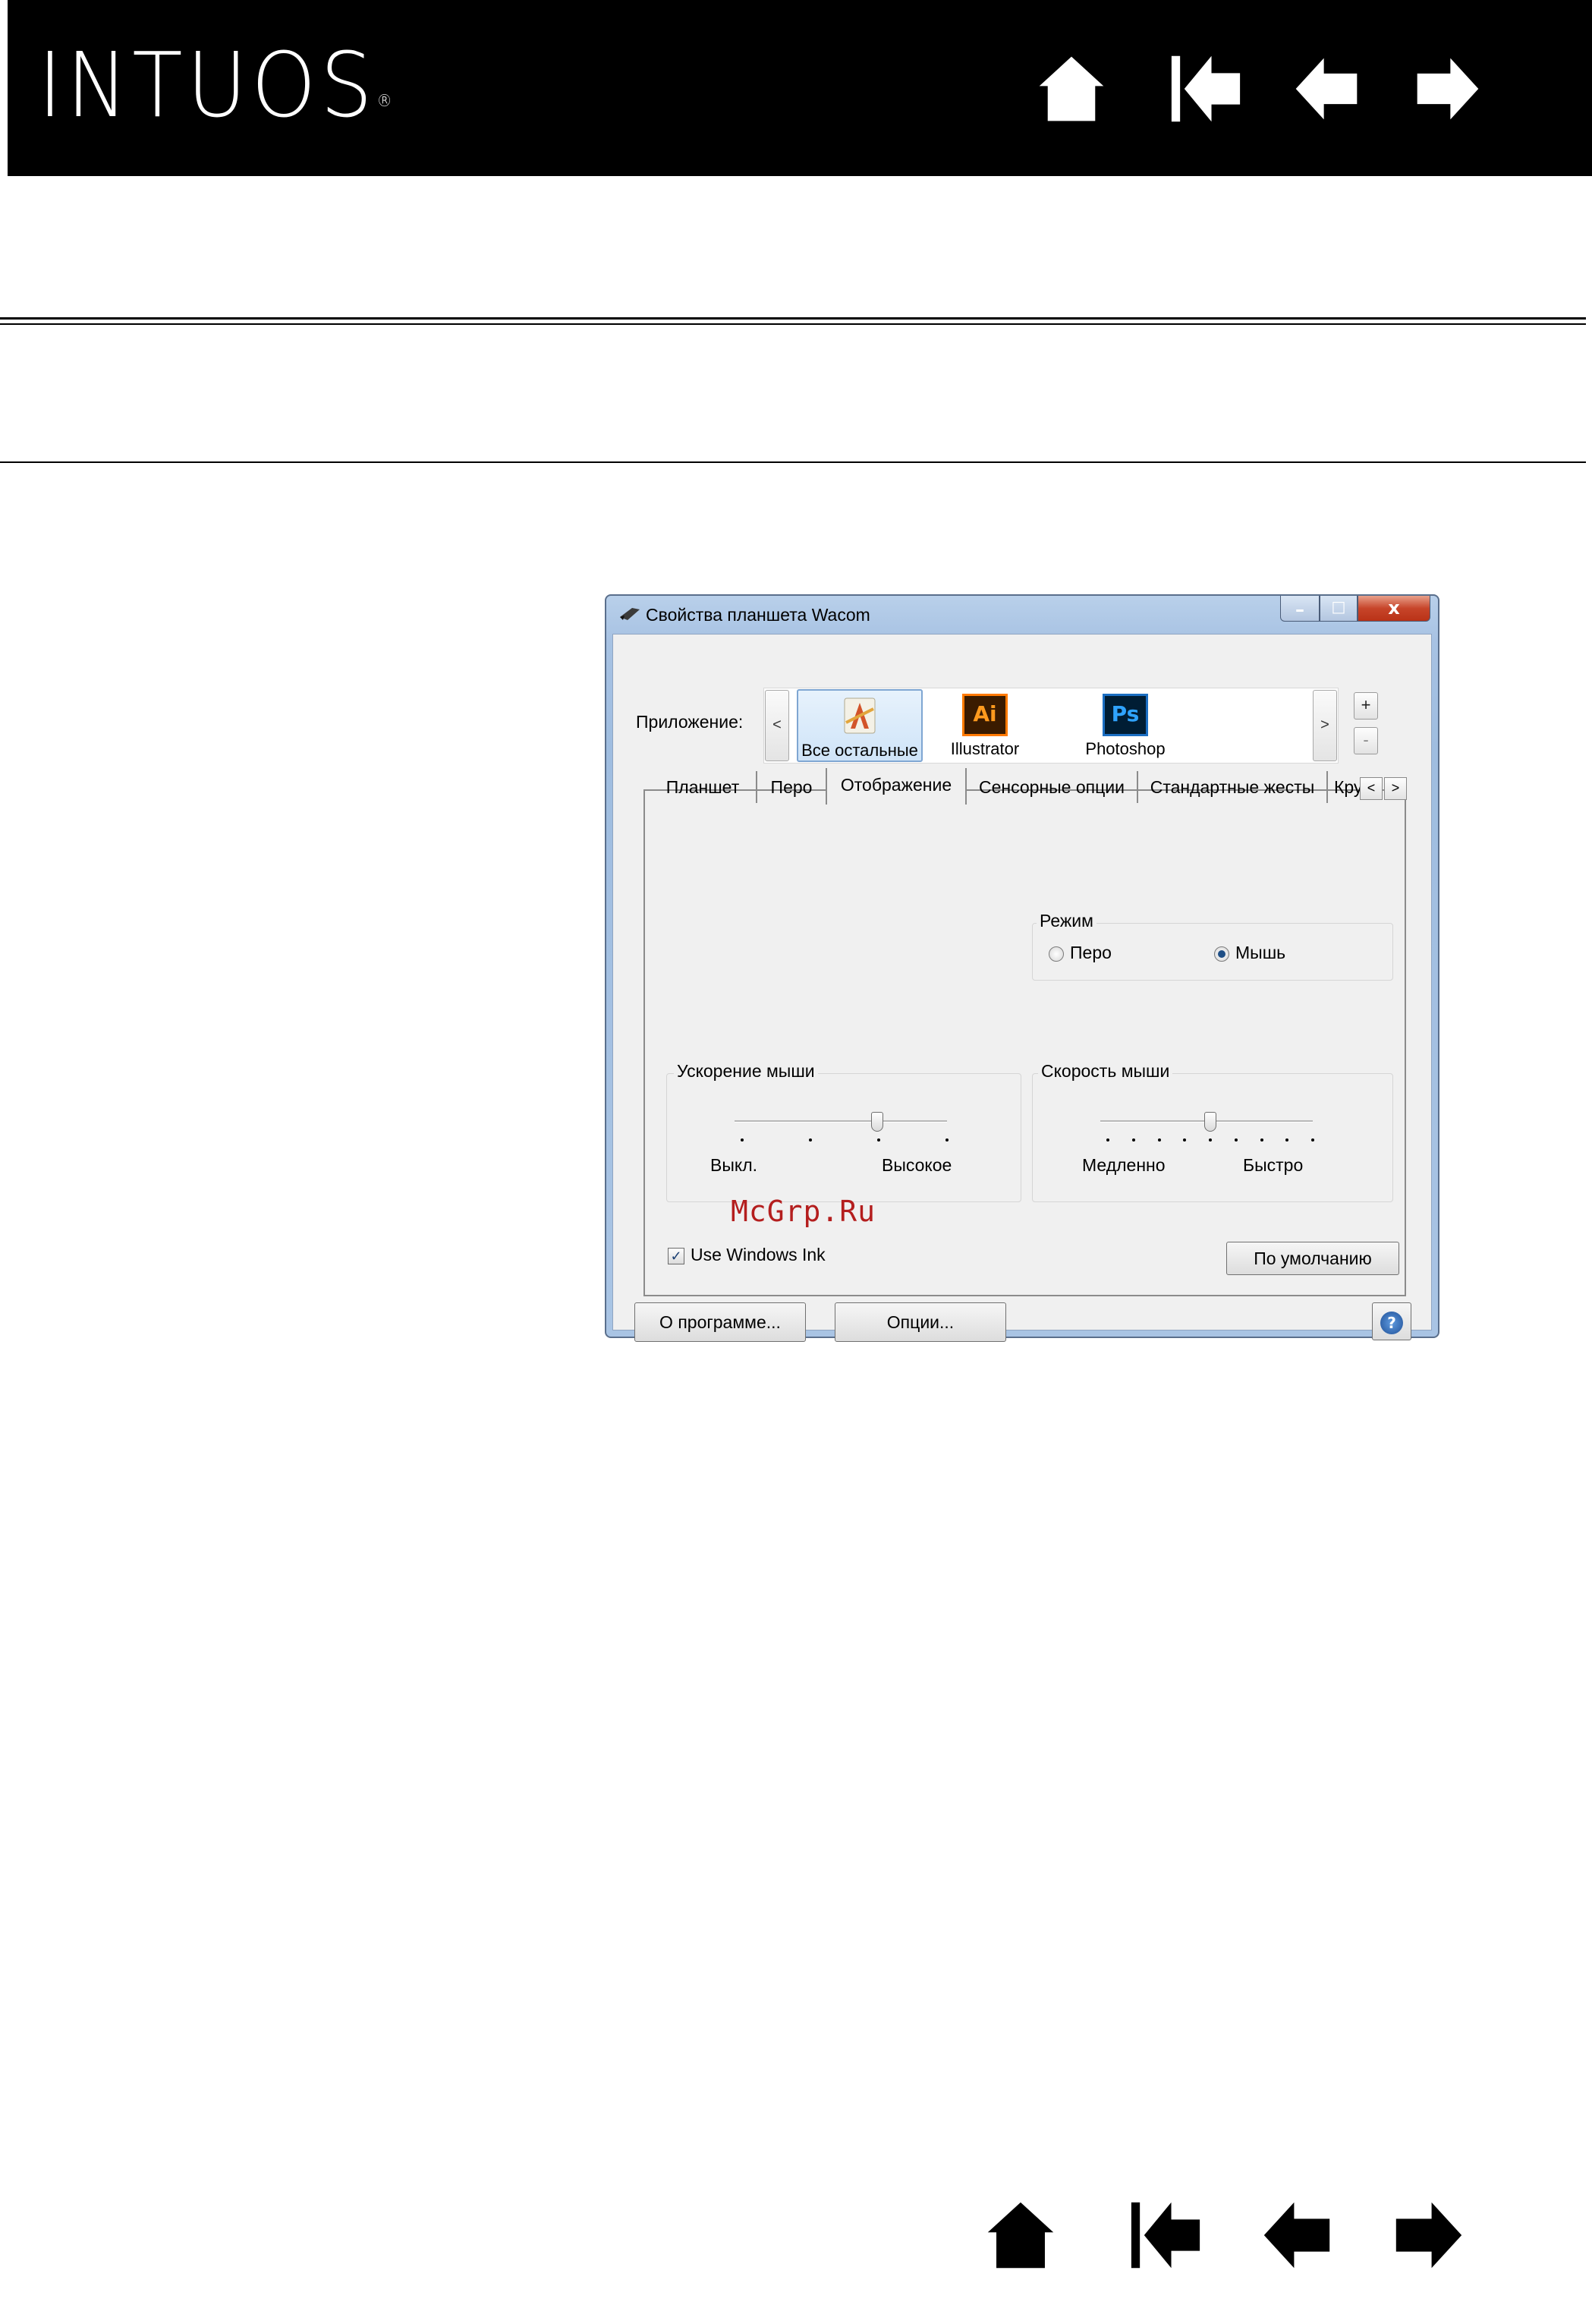 The image size is (1592, 2324). I want to click on window-title: Свойства планшета Wacom, so click(758, 615).